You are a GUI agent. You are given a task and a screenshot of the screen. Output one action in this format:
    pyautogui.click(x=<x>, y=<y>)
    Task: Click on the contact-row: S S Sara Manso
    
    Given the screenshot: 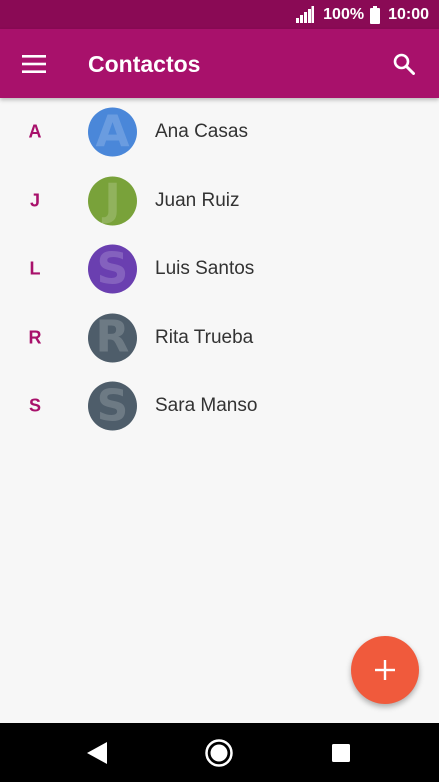 What is the action you would take?
    pyautogui.click(x=219, y=406)
    